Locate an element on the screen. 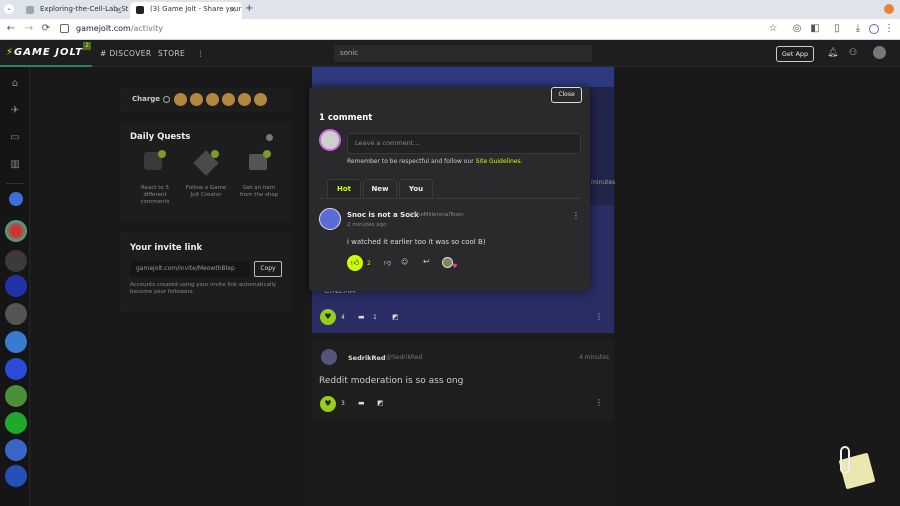  forward-icon: → is located at coordinates (29, 29).